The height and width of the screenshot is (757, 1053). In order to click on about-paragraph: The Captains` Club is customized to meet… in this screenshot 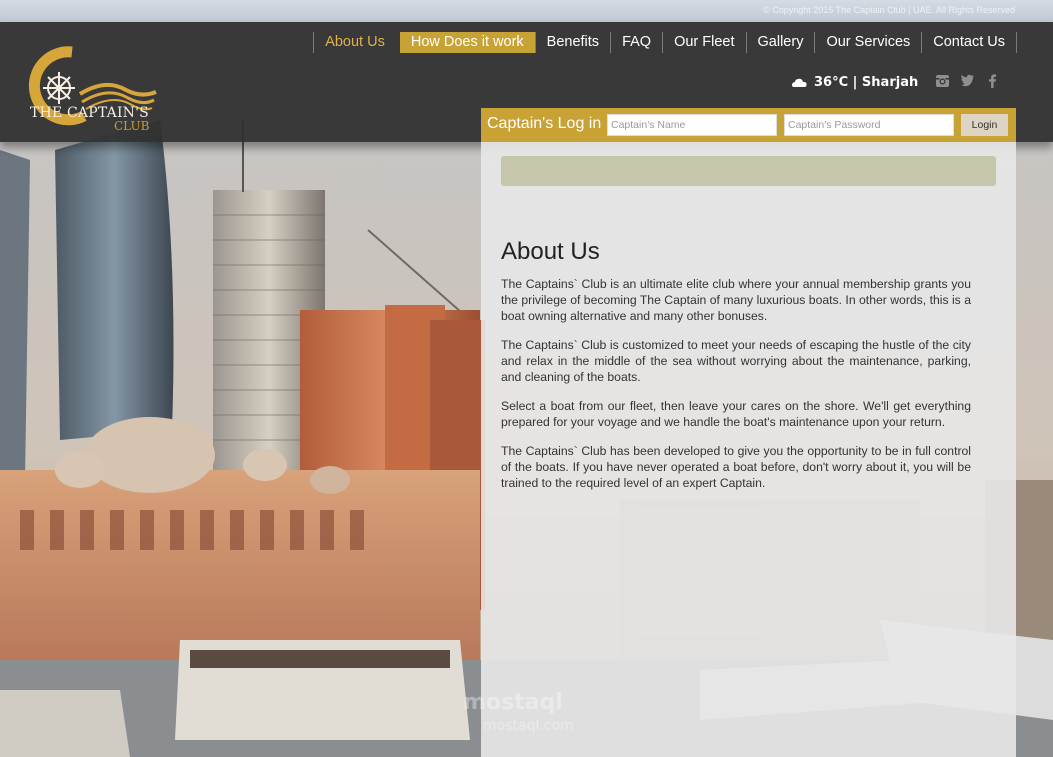, I will do `click(736, 361)`.